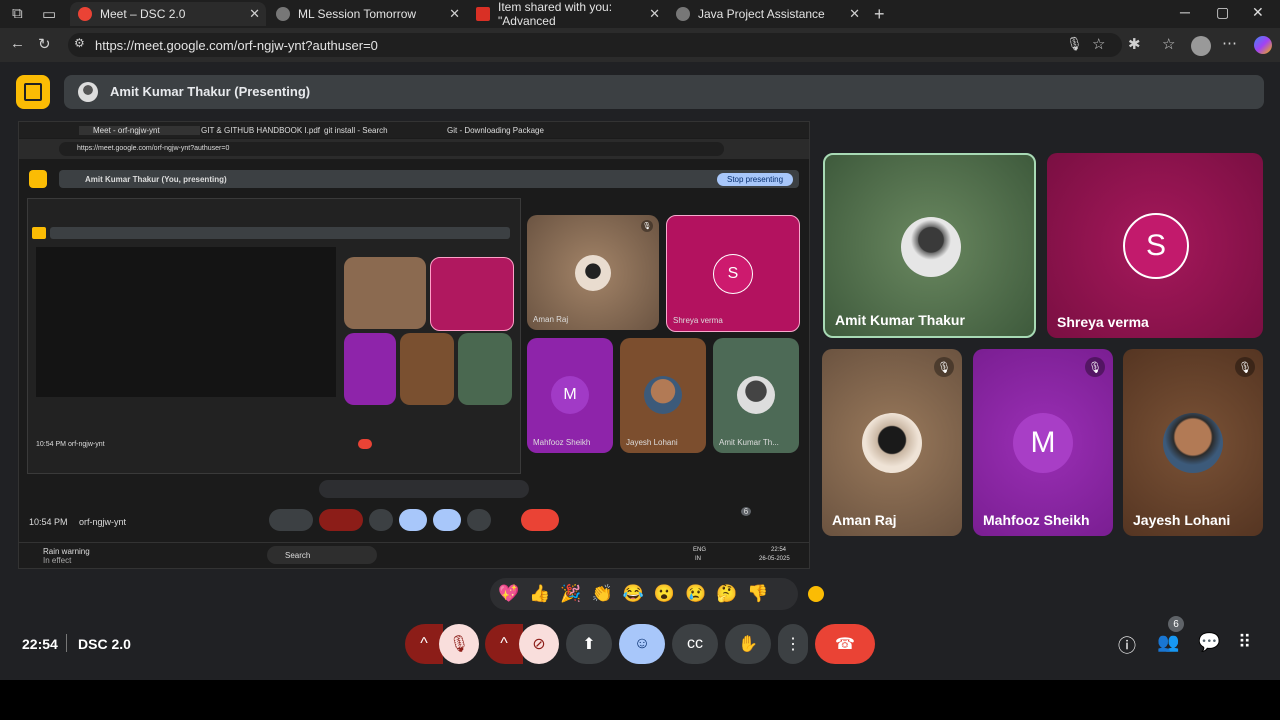 This screenshot has height=720, width=1280. I want to click on camera-off-icon: ⊘, so click(539, 644).